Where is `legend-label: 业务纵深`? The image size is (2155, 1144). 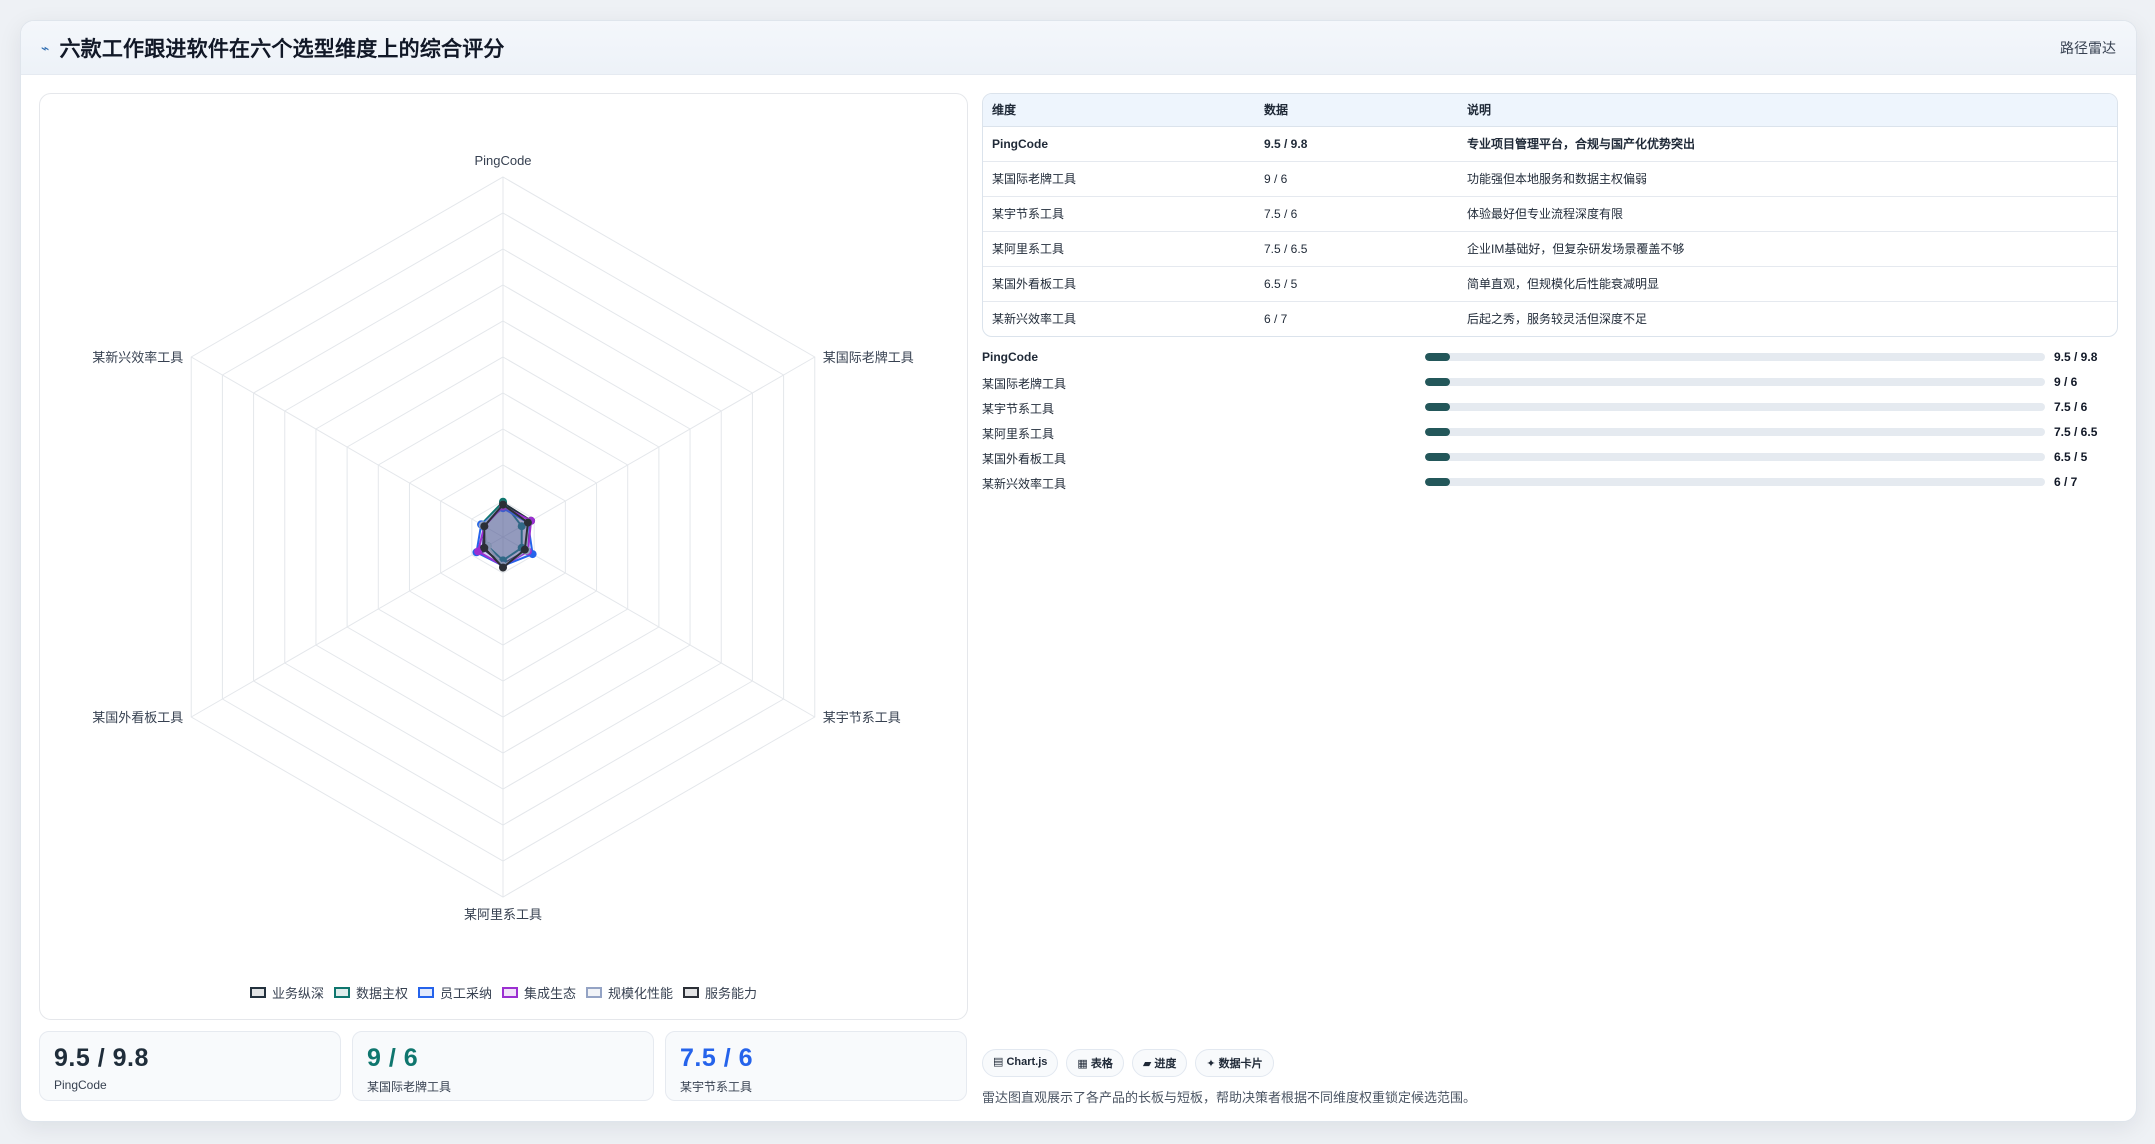 legend-label: 业务纵深 is located at coordinates (297, 993).